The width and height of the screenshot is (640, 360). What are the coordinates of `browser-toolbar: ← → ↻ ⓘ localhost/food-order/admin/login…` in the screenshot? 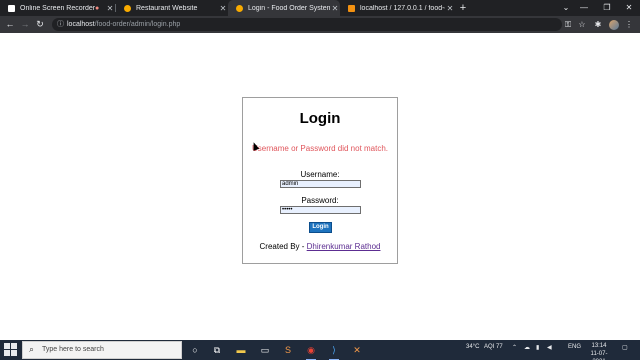 It's located at (320, 24).